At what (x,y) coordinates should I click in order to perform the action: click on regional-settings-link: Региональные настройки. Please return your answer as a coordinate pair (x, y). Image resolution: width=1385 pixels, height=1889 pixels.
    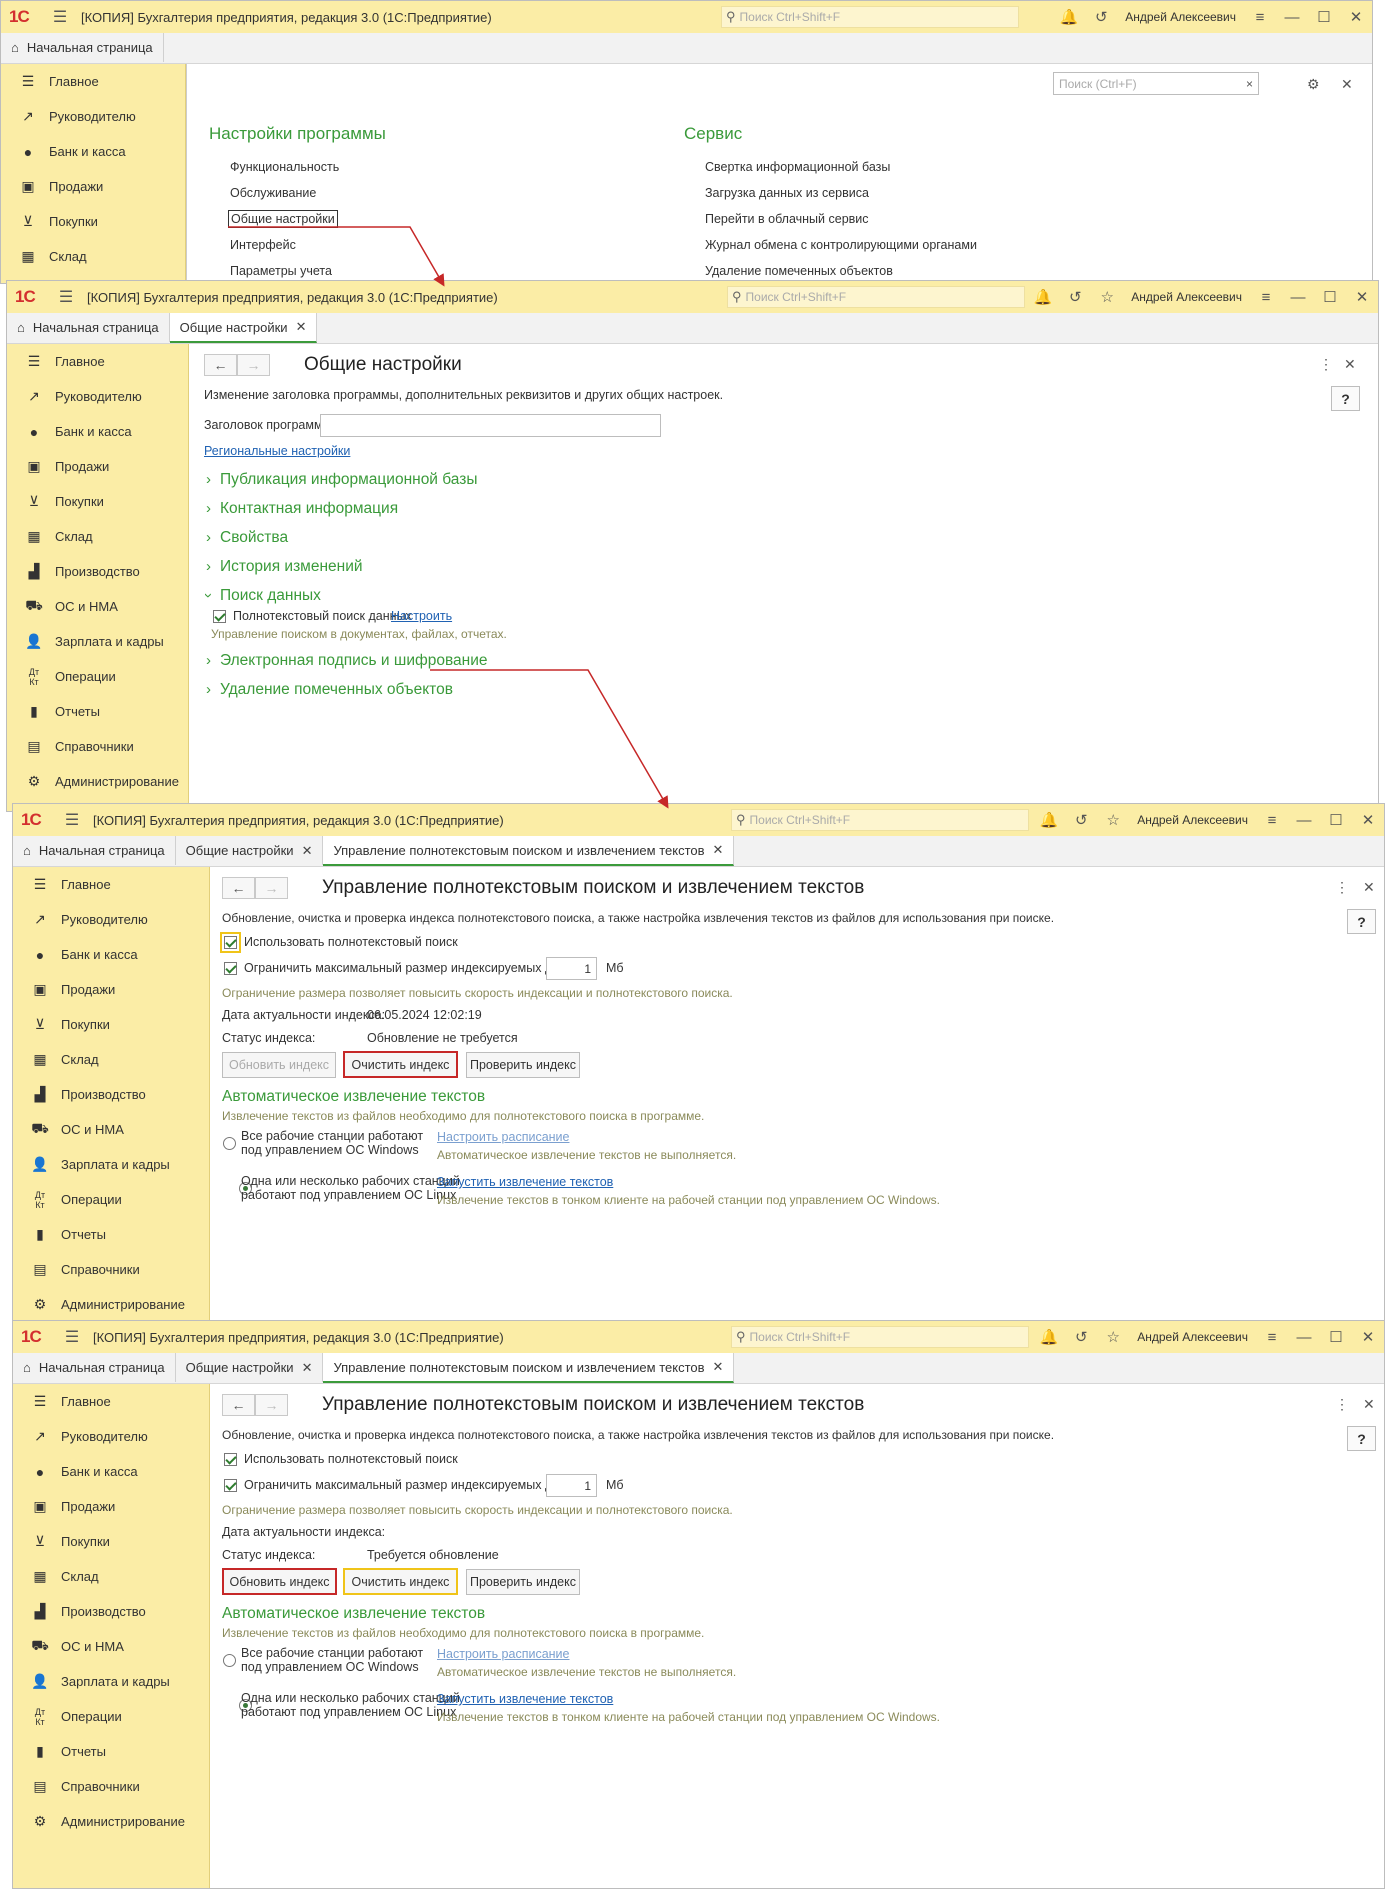
    Looking at the image, I should click on (277, 451).